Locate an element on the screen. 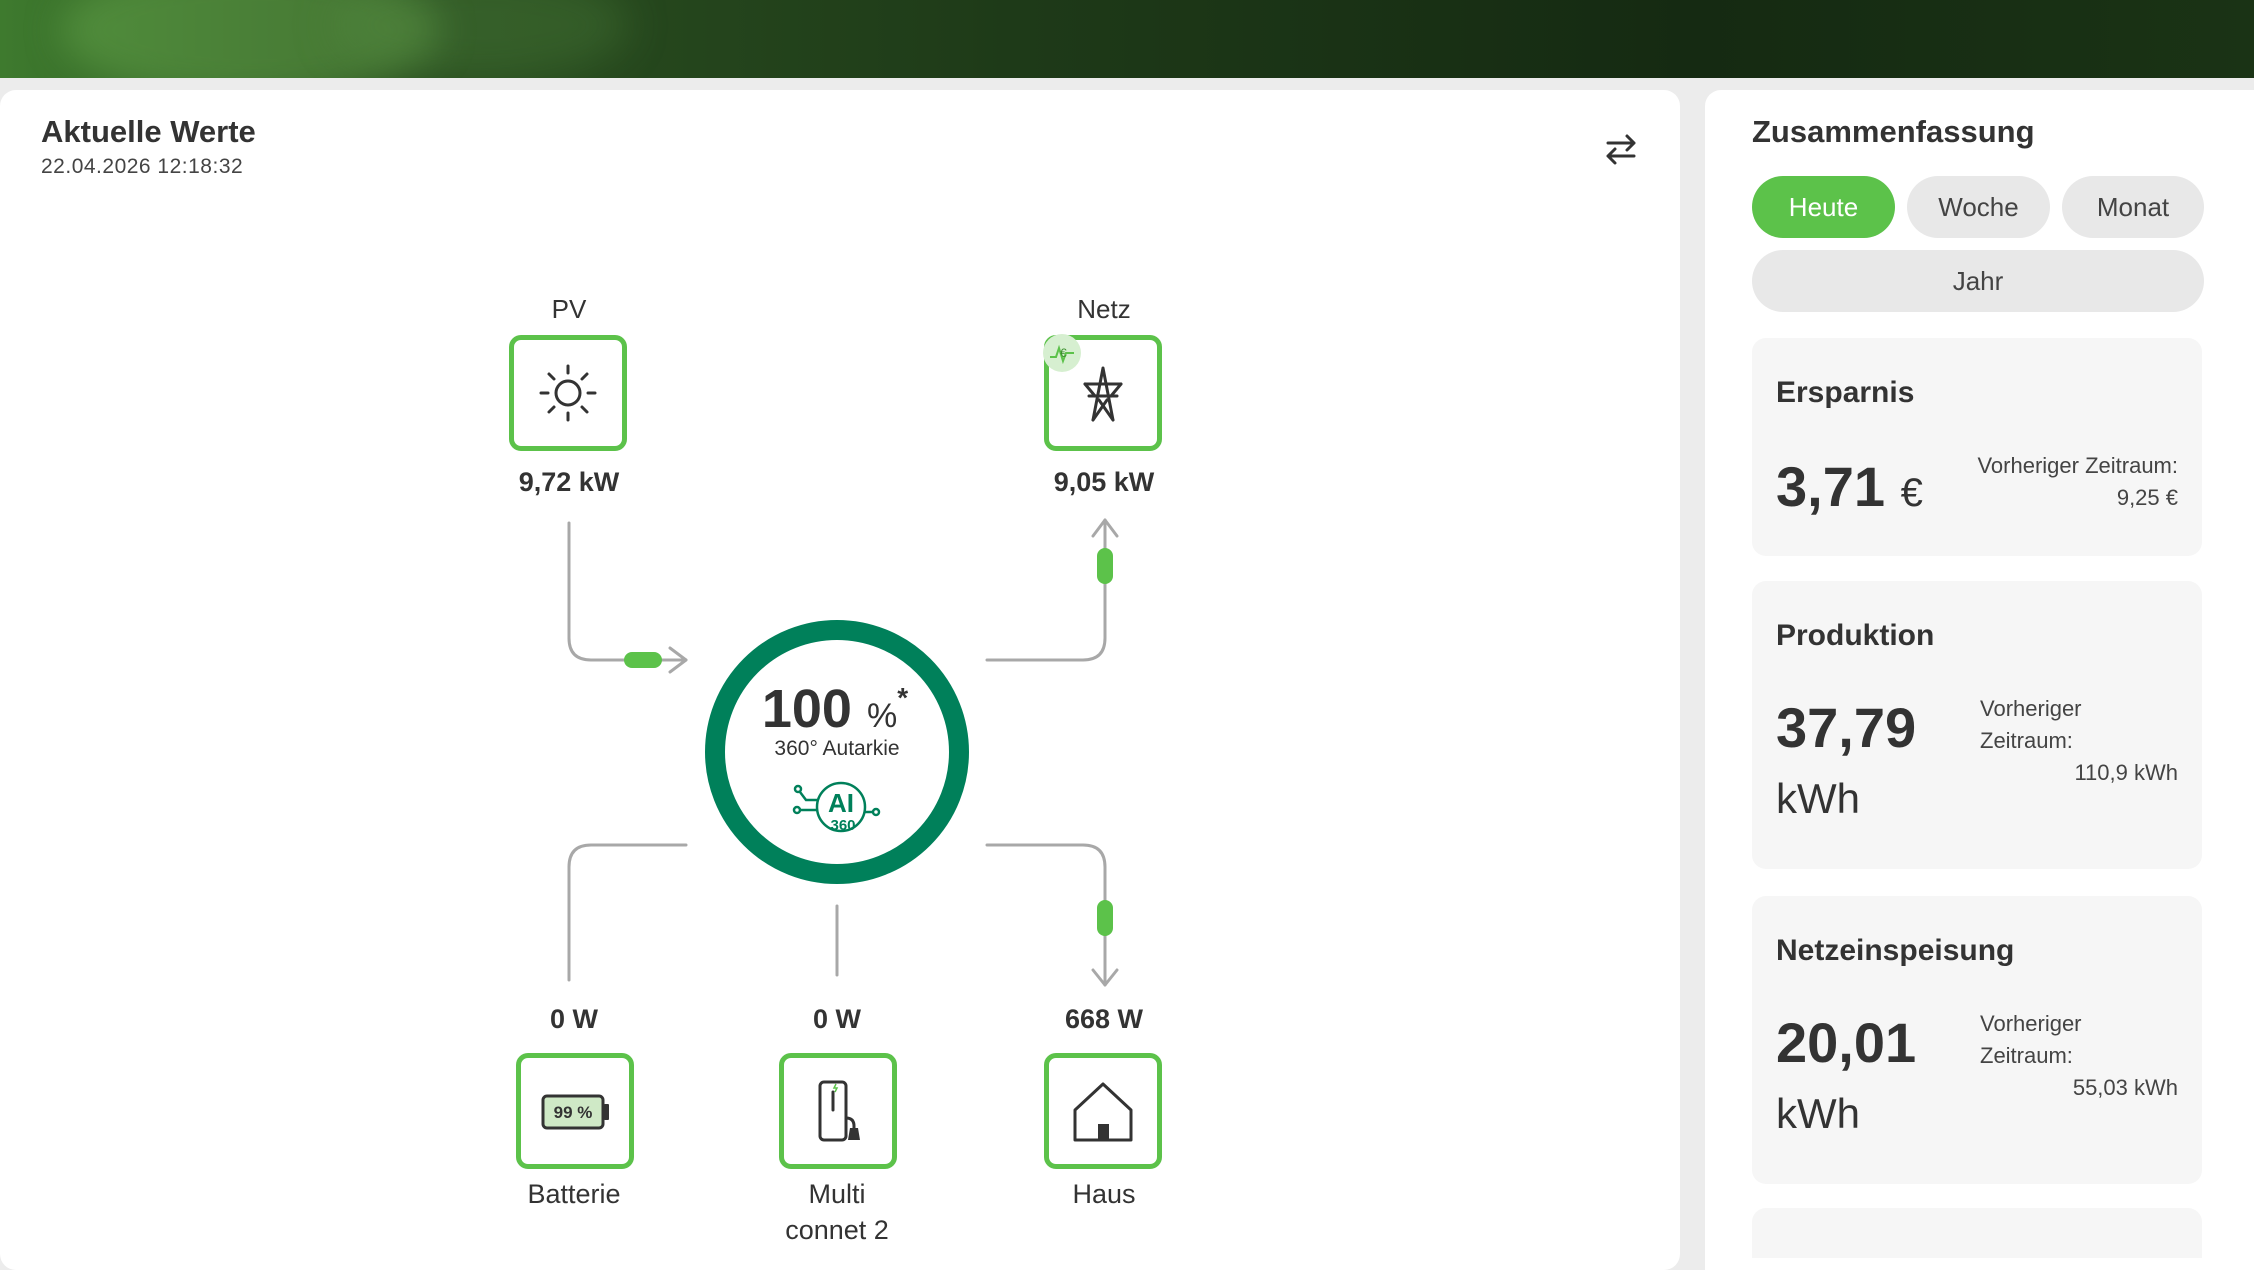 Image resolution: width=2254 pixels, height=1270 pixels. wallbox-node is located at coordinates (838, 1111).